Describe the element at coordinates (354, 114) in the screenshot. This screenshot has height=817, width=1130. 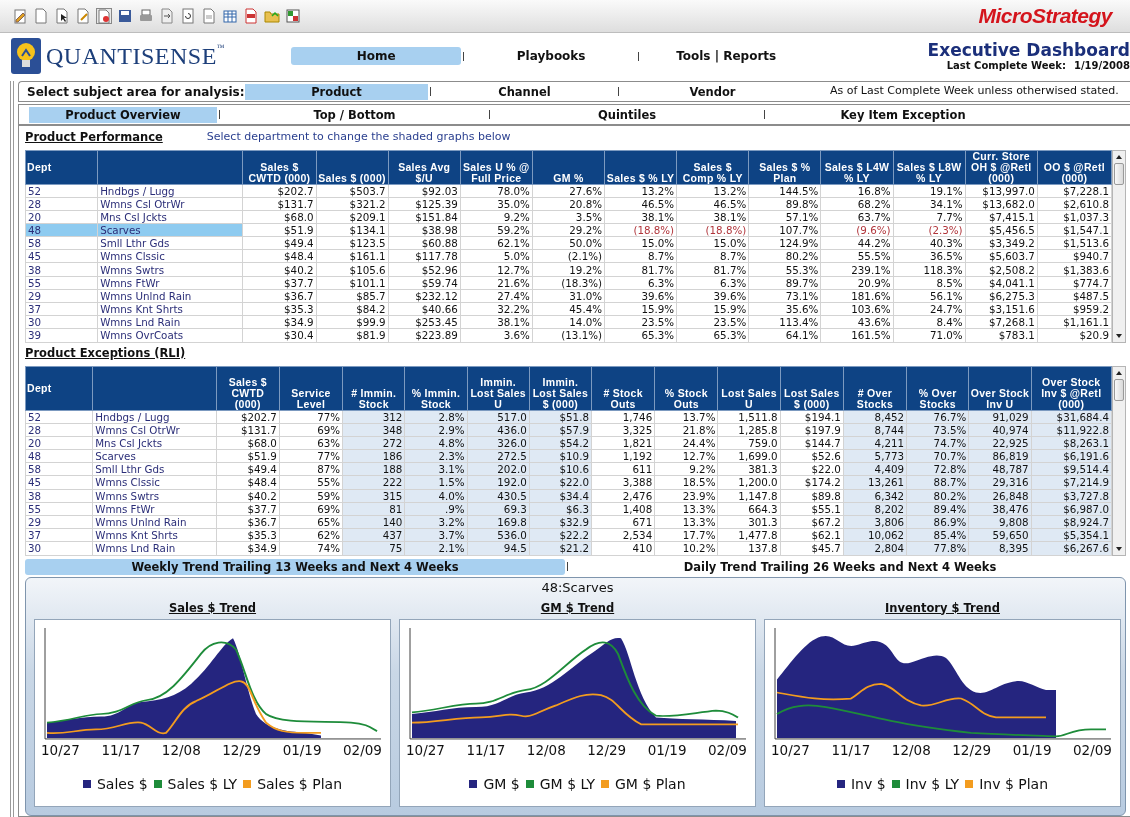
I see `subtab: Top / Bottom` at that location.